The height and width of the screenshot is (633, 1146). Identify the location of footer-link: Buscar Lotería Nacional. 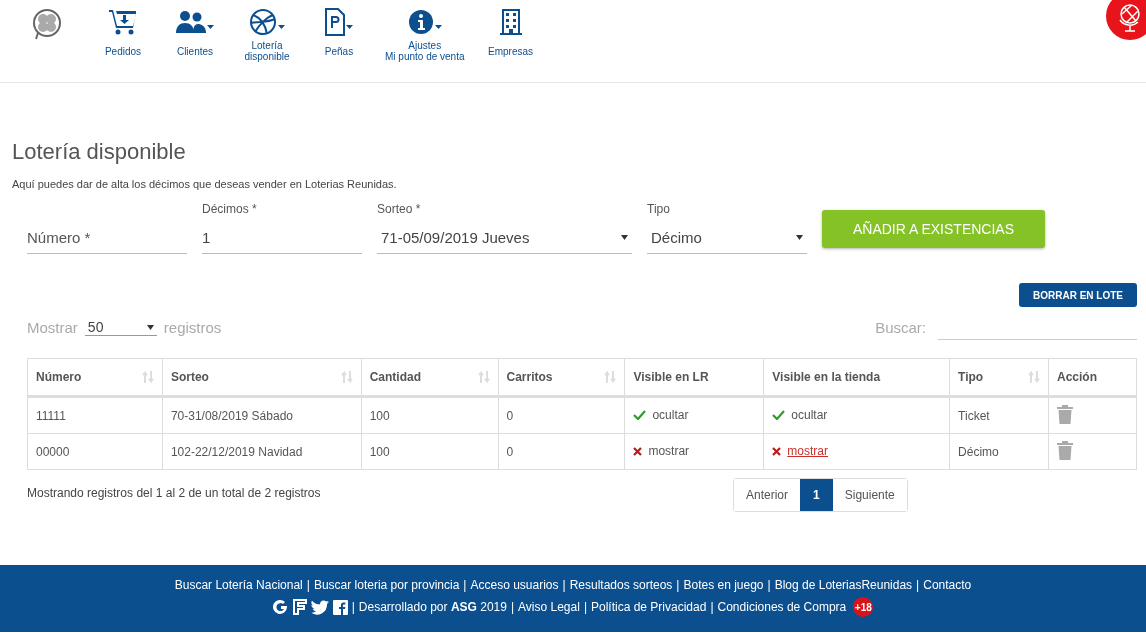
(238, 585).